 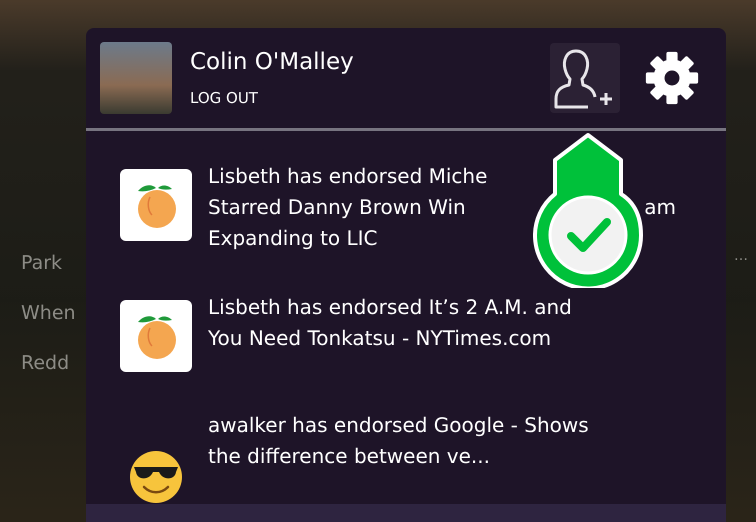 What do you see at coordinates (589, 210) in the screenshot?
I see `location-check-marker-icon` at bounding box center [589, 210].